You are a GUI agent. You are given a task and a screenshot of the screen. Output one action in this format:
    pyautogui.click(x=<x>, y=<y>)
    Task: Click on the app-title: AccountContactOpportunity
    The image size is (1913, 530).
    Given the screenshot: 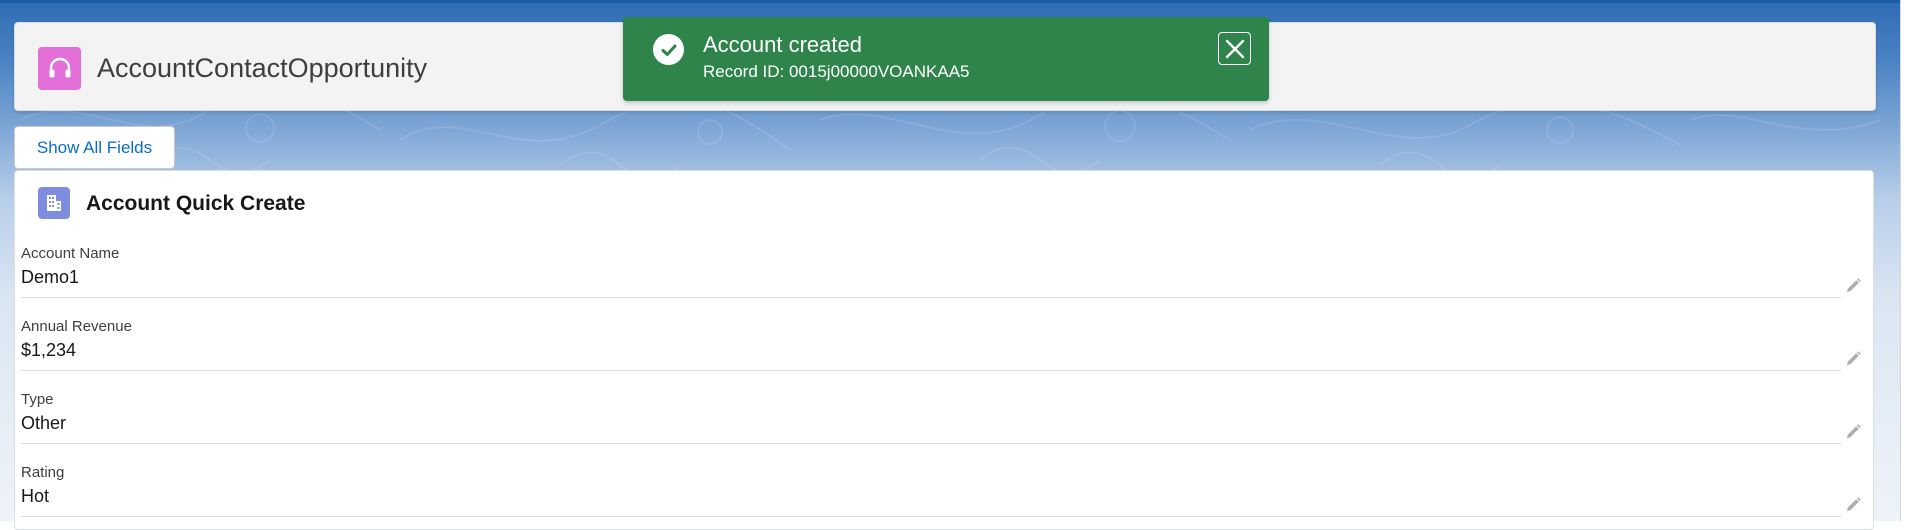 What is the action you would take?
    pyautogui.click(x=262, y=68)
    